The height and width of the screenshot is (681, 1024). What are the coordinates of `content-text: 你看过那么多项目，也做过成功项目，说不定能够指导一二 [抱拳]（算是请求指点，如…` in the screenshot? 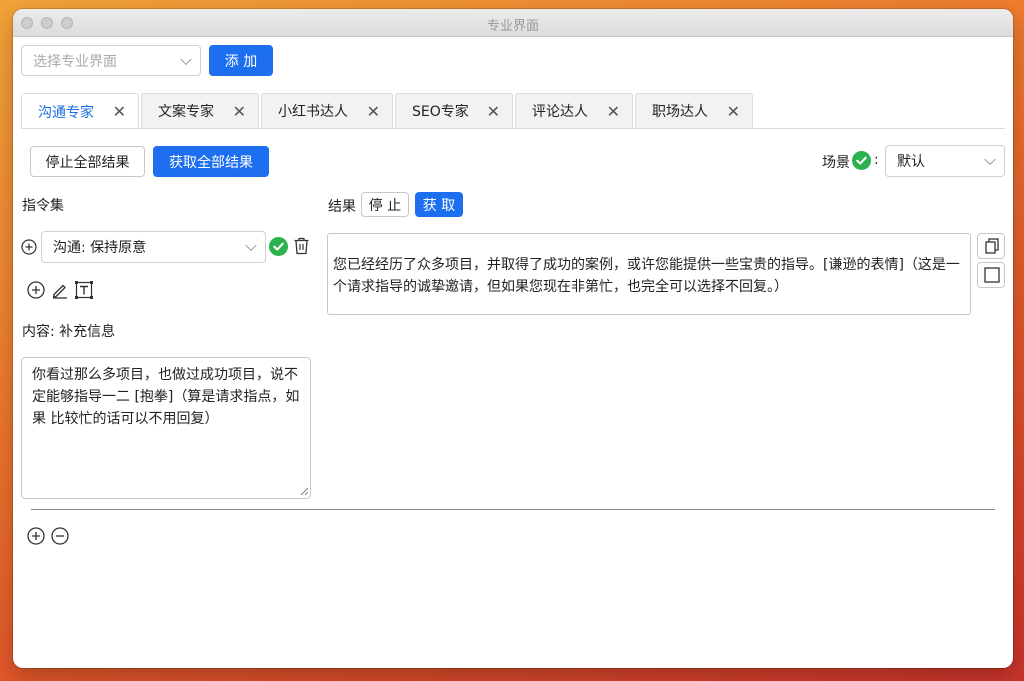 It's located at (166, 397).